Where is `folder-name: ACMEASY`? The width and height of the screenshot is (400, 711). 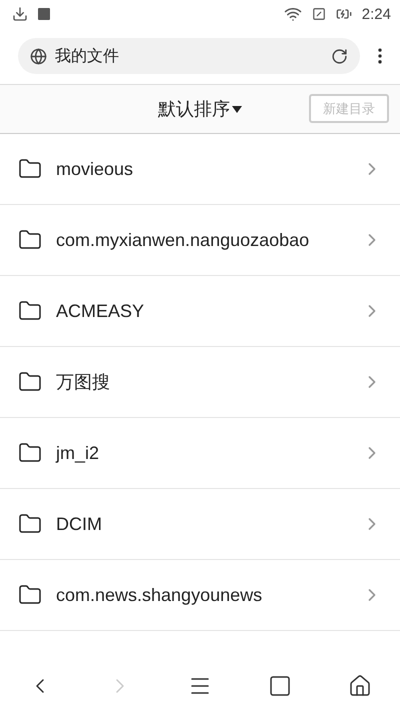
folder-name: ACMEASY is located at coordinates (101, 311).